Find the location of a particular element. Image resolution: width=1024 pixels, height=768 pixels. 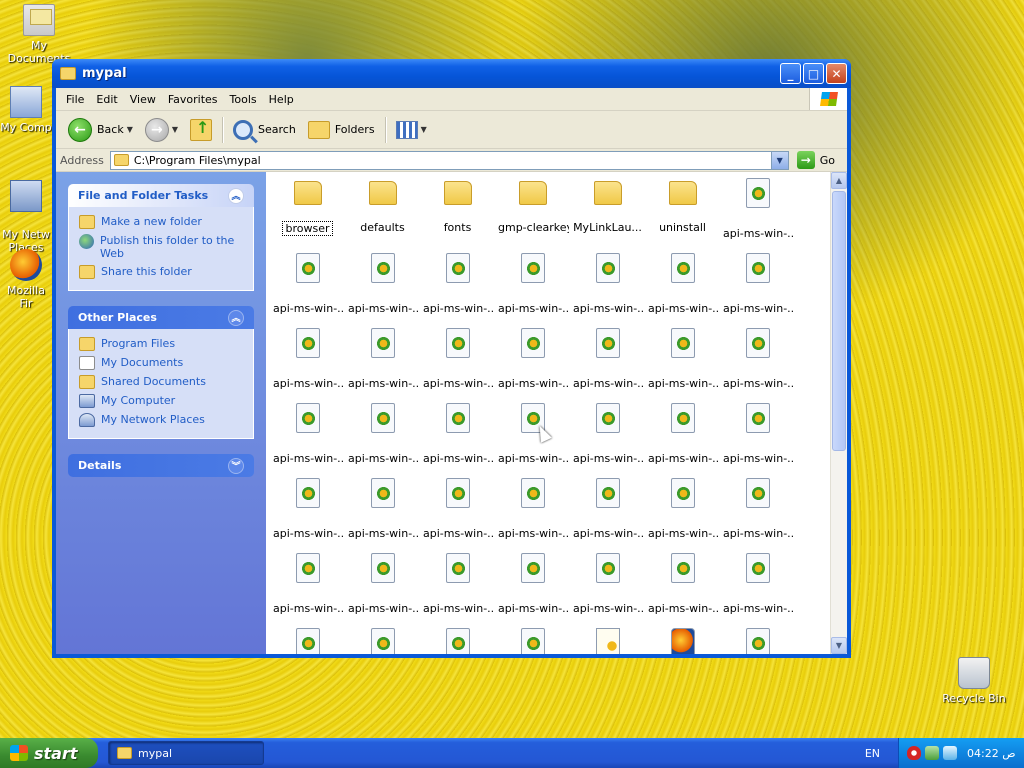

other-place-my-documents: My Documents is located at coordinates (161, 363).